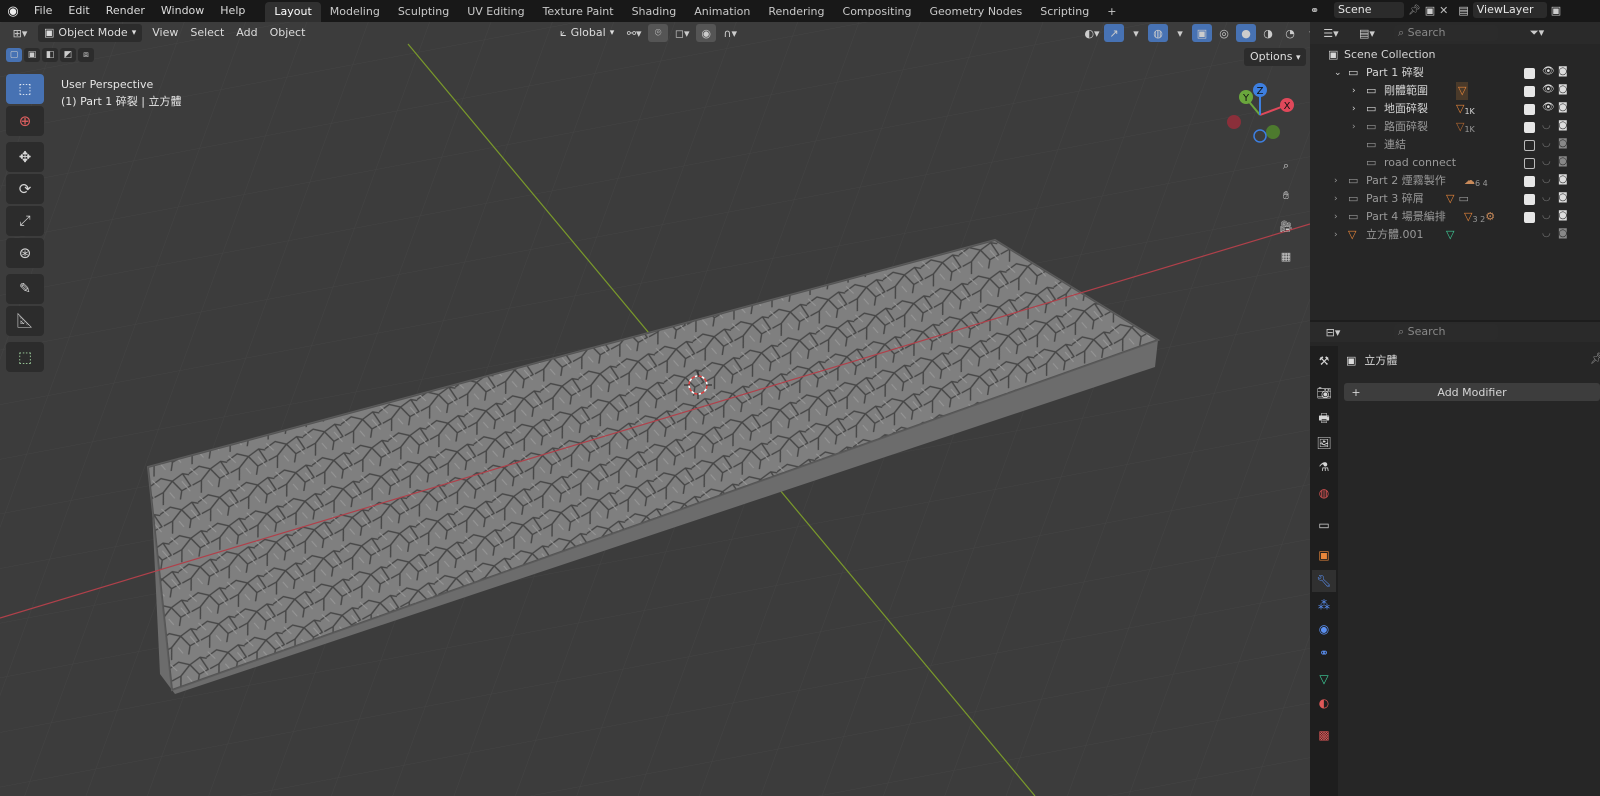  I want to click on menu-view: View, so click(165, 33).